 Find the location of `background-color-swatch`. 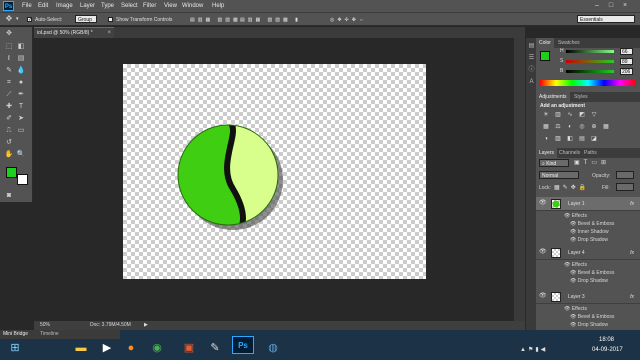

background-color-swatch is located at coordinates (22, 179).